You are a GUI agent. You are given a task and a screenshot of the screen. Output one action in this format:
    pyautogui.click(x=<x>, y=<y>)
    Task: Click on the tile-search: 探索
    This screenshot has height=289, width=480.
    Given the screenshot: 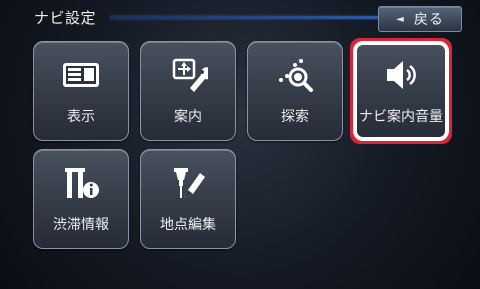 What is the action you would take?
    pyautogui.click(x=295, y=91)
    